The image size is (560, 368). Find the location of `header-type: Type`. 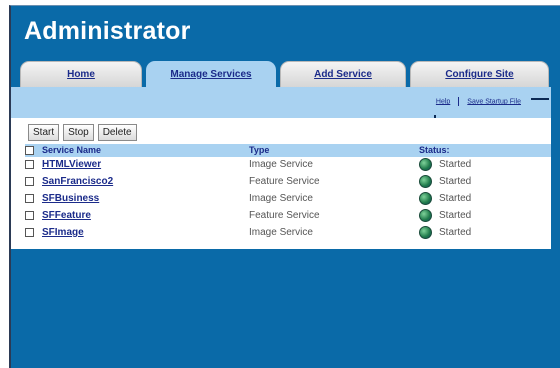

header-type: Type is located at coordinates (259, 150).